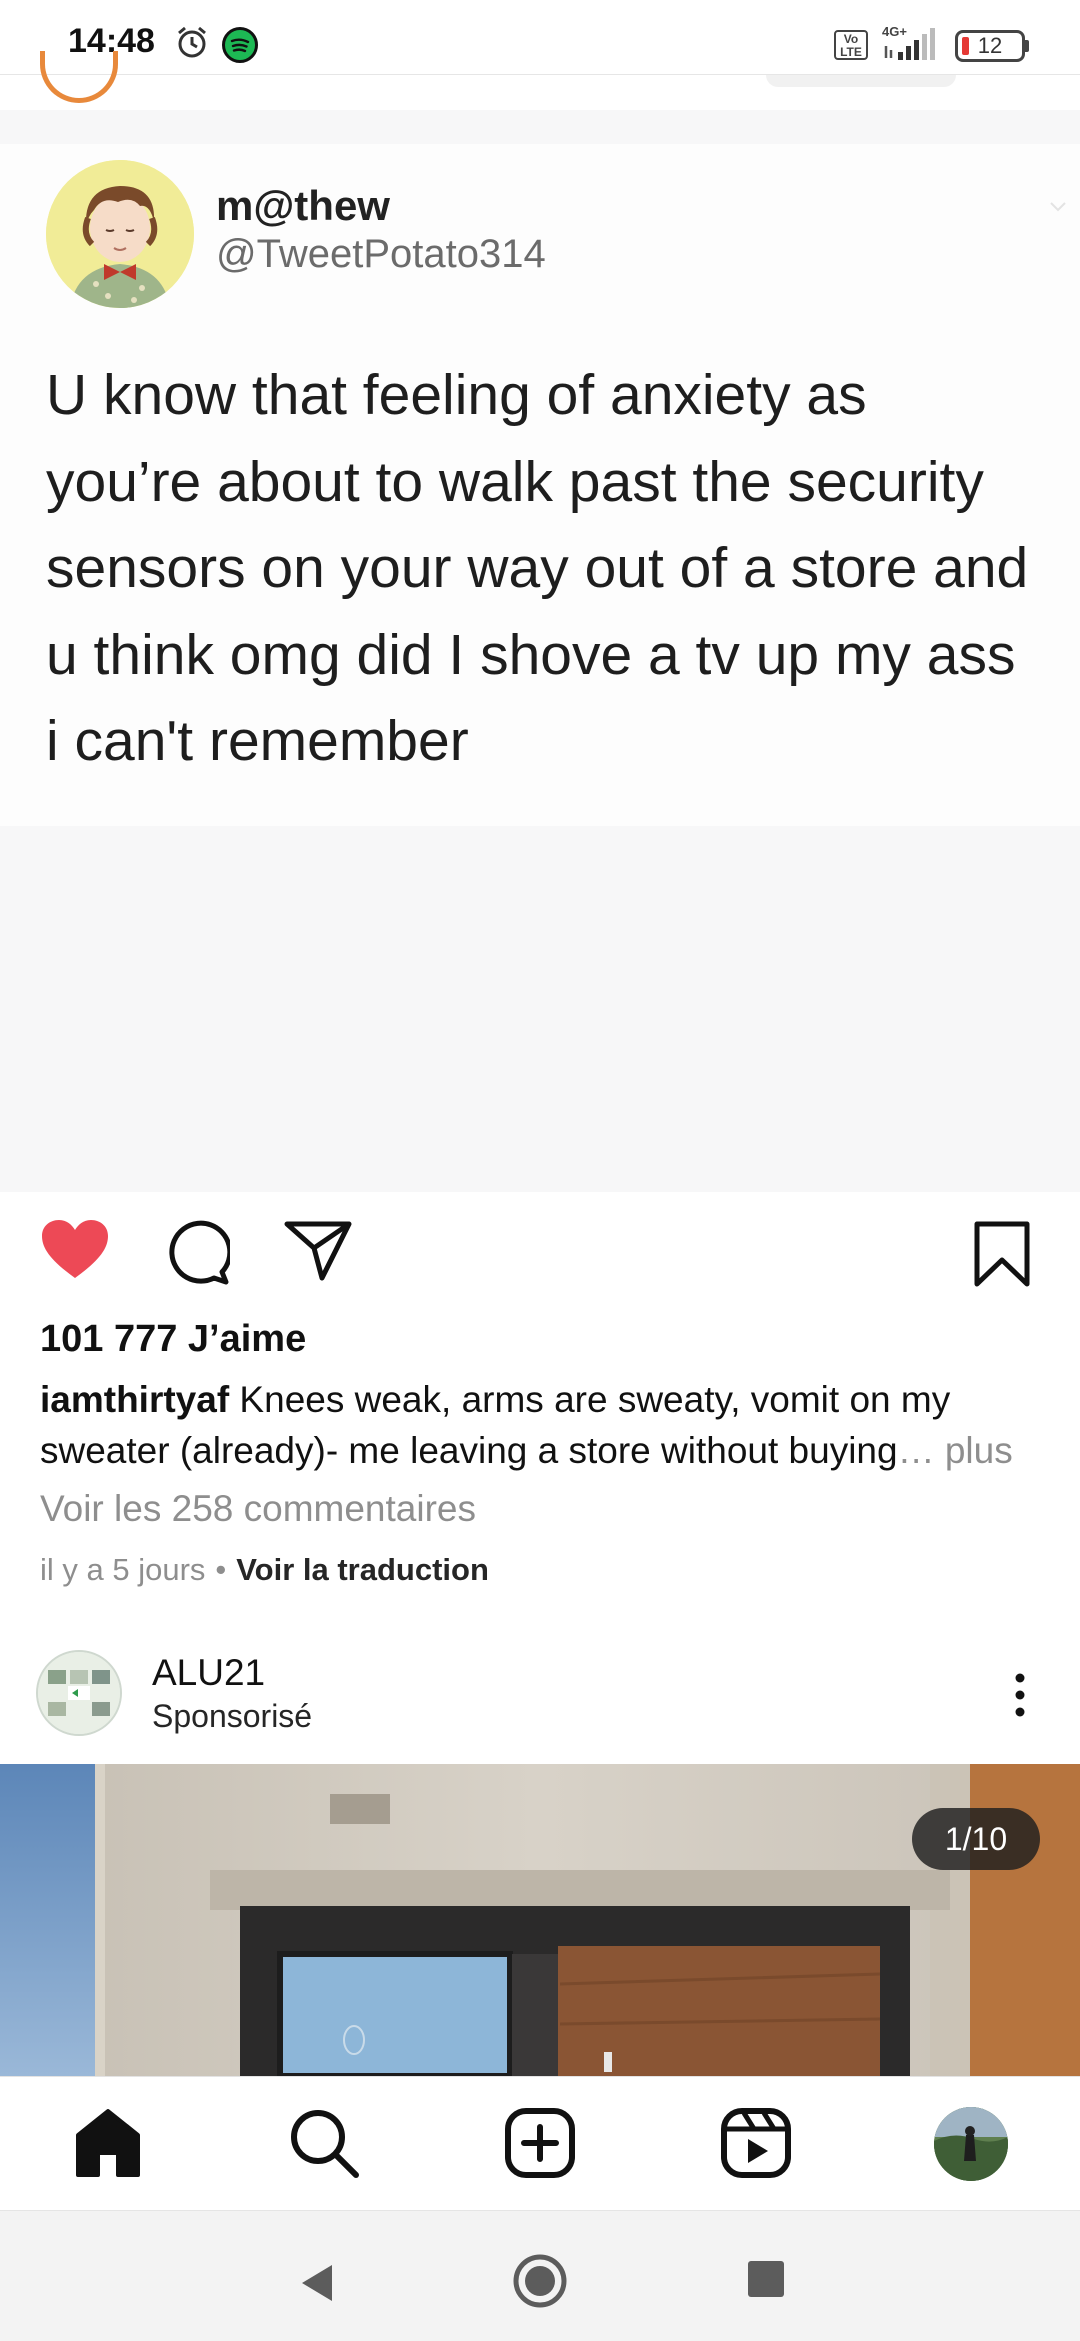 This screenshot has width=1080, height=2341. What do you see at coordinates (318, 1251) in the screenshot?
I see `paper-plane-icon` at bounding box center [318, 1251].